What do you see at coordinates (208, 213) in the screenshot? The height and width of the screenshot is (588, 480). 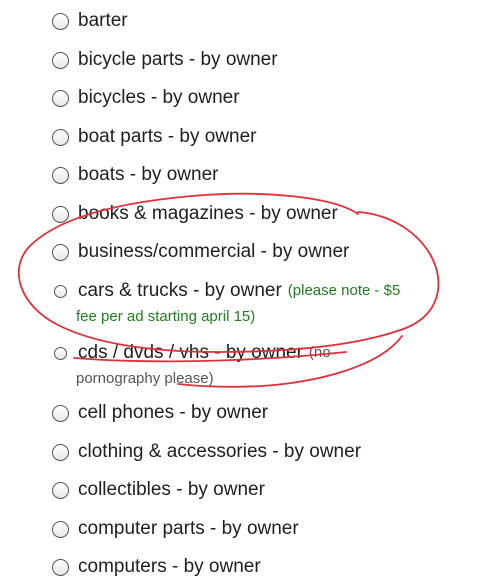 I see `category-label: books & magazines - by owner` at bounding box center [208, 213].